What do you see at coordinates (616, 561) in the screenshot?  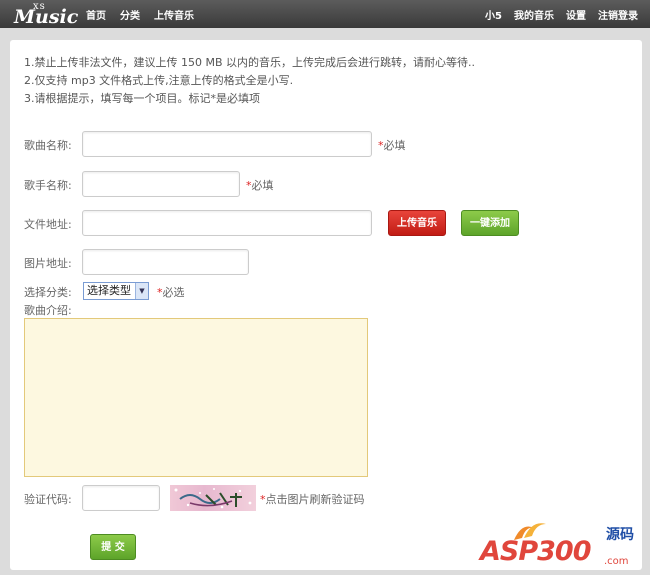 I see `watermark-domain: .com` at bounding box center [616, 561].